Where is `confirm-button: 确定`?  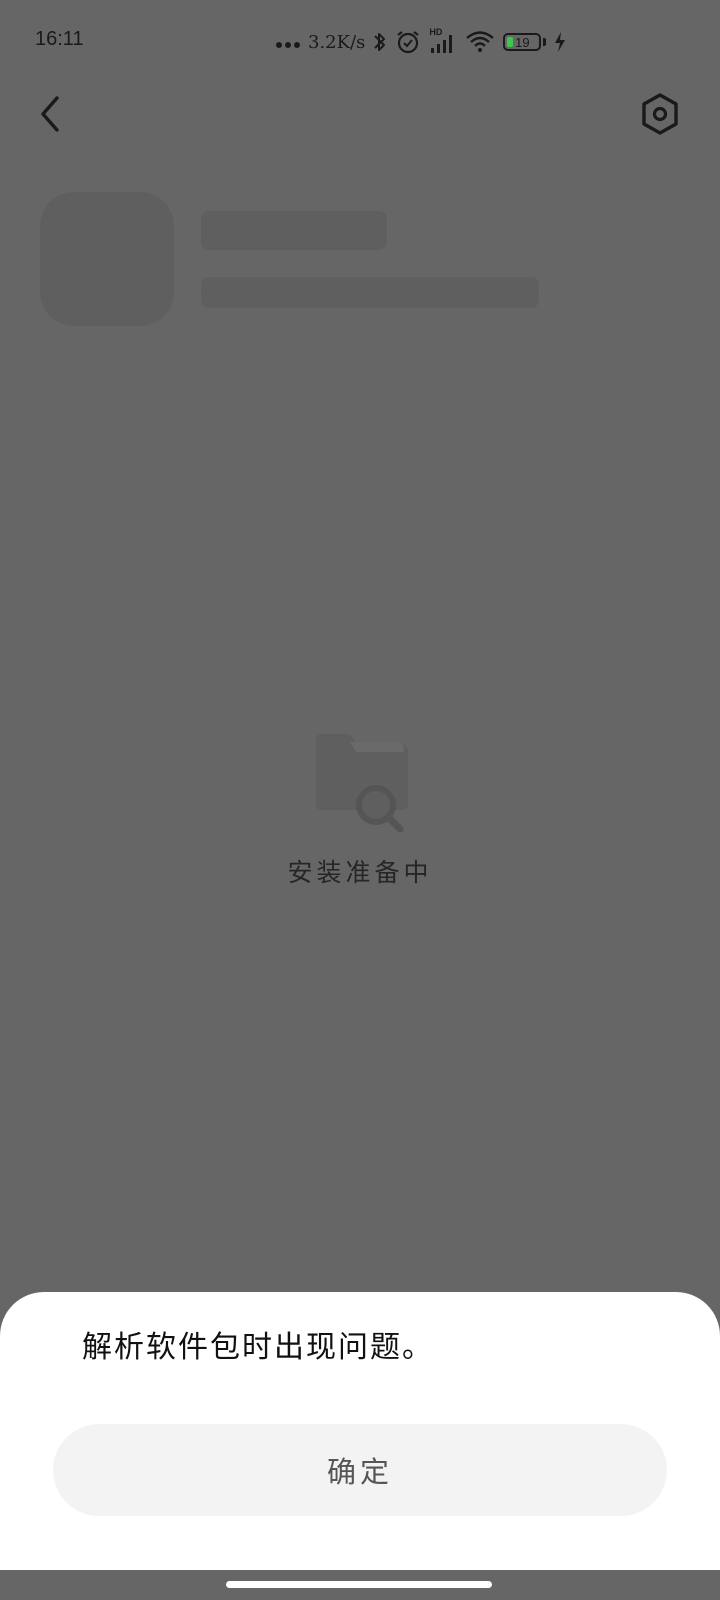 confirm-button: 确定 is located at coordinates (360, 1470).